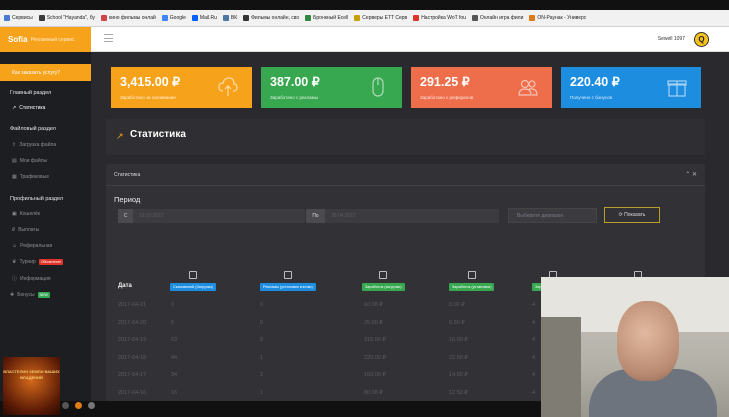 The image size is (729, 417). I want to click on bookmark-item: Фильмы онлайн, сво, so click(271, 18).